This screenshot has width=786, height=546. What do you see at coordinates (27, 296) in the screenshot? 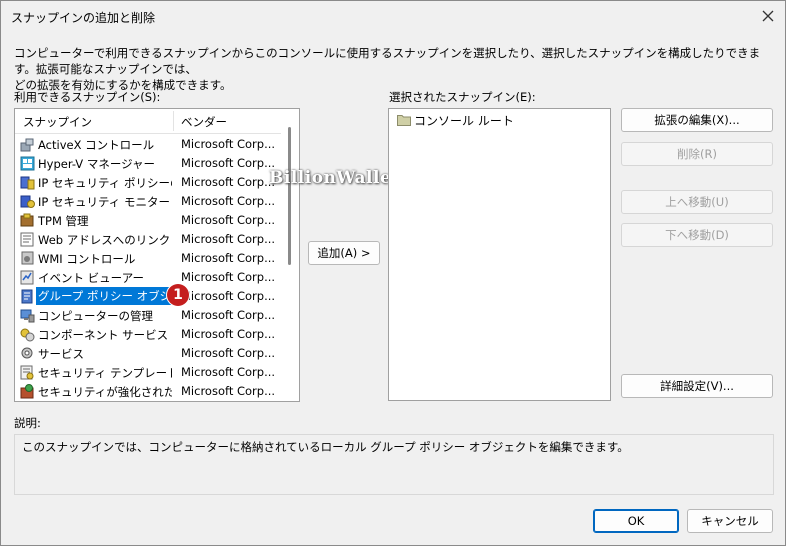
I see `group-policy-icon` at bounding box center [27, 296].